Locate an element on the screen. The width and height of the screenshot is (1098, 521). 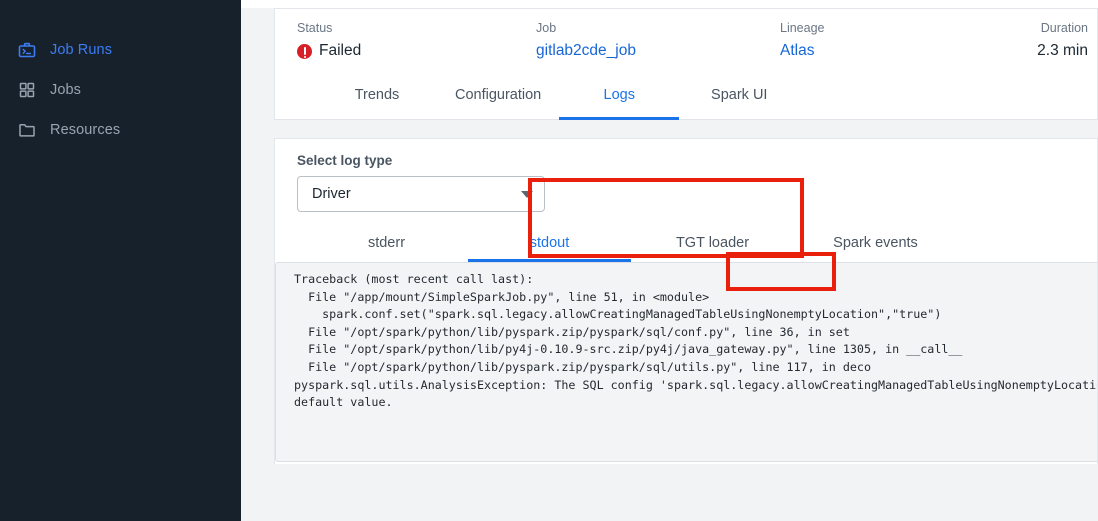
summary-lineage: Lineage Atlas is located at coordinates (802, 41).